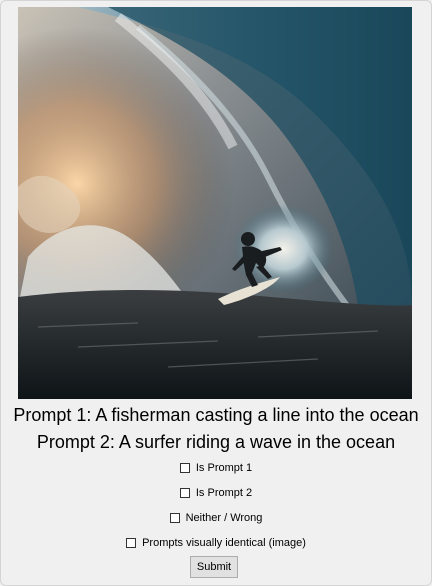  What do you see at coordinates (184, 493) in the screenshot?
I see `is-prompt-2-checkbox` at bounding box center [184, 493].